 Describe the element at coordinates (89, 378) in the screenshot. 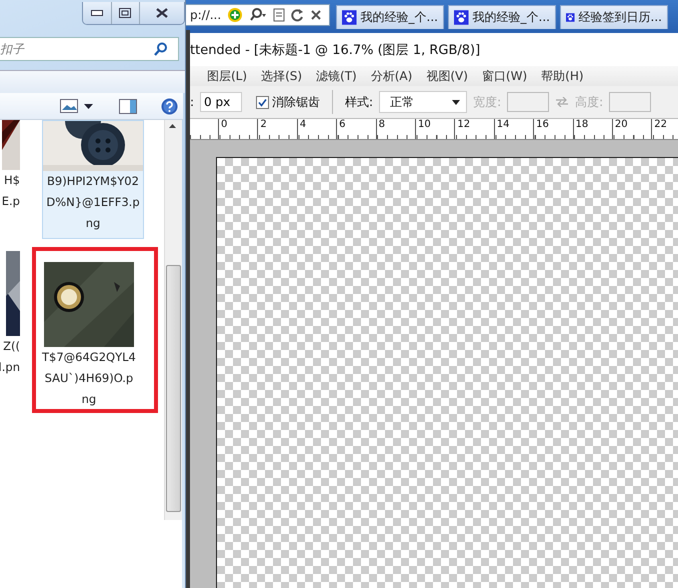

I see `file-name: T$7@64G2QYL4 SAU`)4H69)O.p ng` at that location.